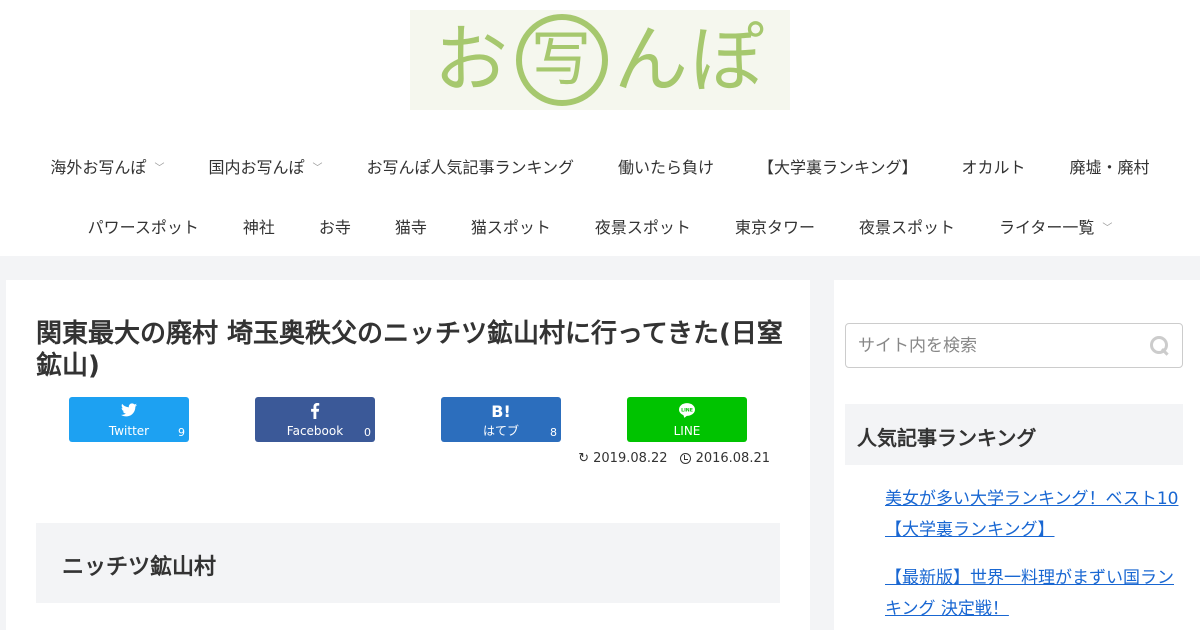 Image resolution: width=1200 pixels, height=630 pixels. I want to click on history-icon: ↻, so click(584, 458).